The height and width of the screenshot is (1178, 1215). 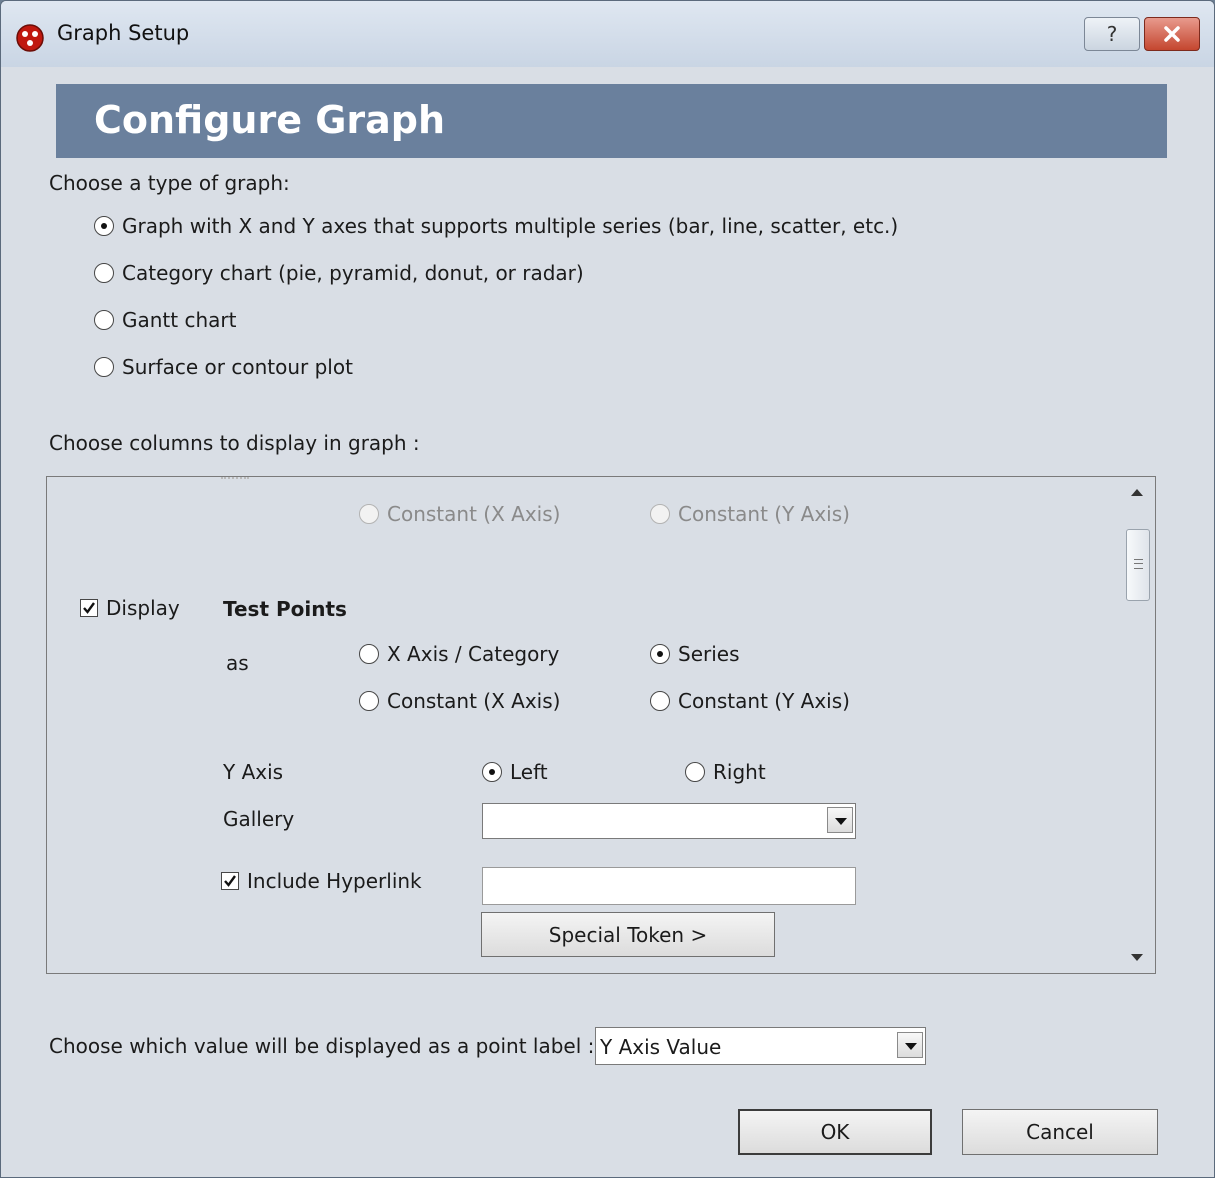 I want to click on clipped-text, so click(x=235, y=480).